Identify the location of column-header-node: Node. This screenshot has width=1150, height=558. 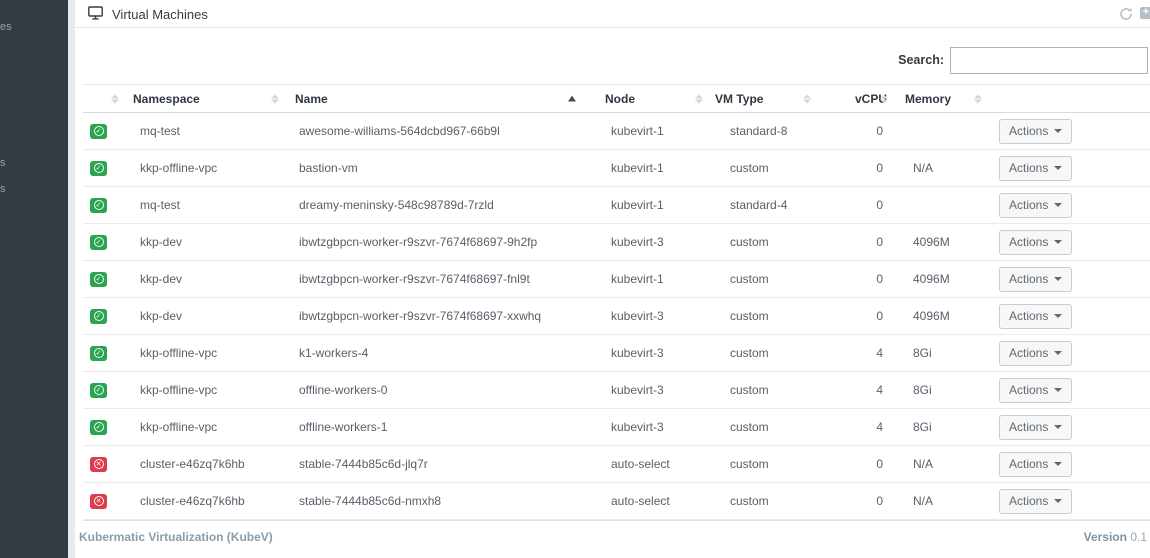
(652, 98).